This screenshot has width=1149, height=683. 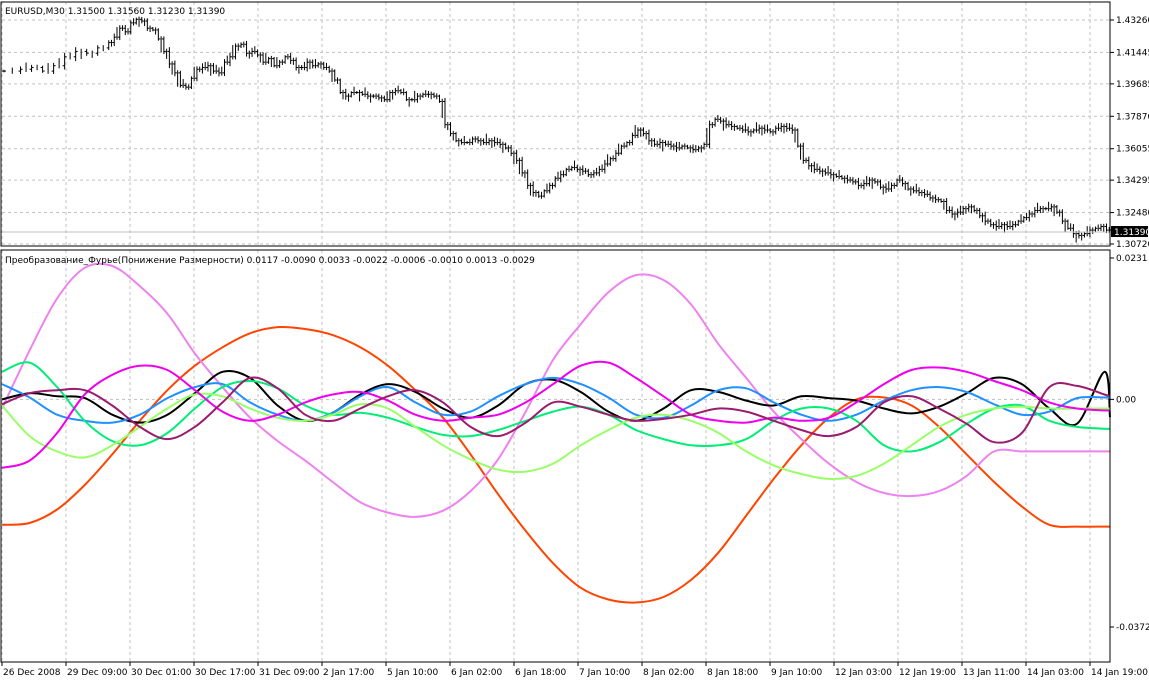 I want to click on indicator-tick-label: -0.0372, so click(x=1132, y=628).